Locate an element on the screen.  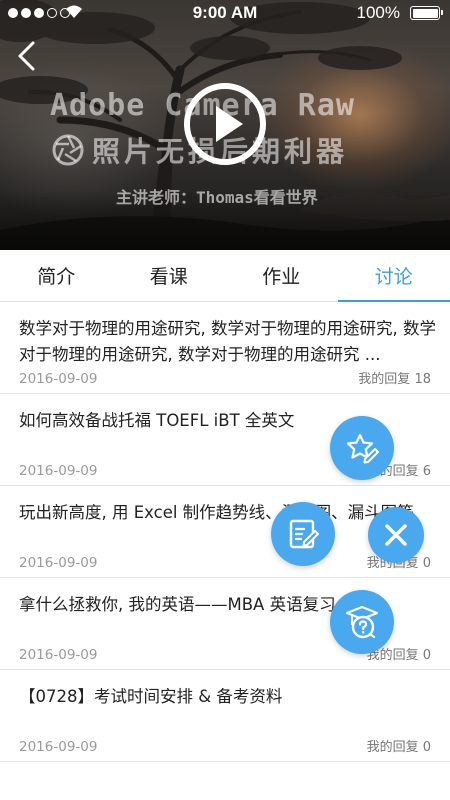
course-teacher: 主讲老师：Thomas看看世界 is located at coordinates (217, 197).